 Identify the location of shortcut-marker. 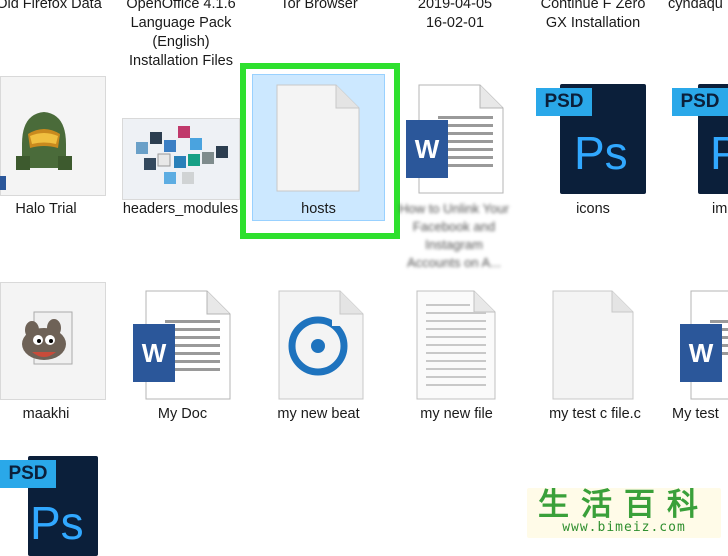
(3, 183).